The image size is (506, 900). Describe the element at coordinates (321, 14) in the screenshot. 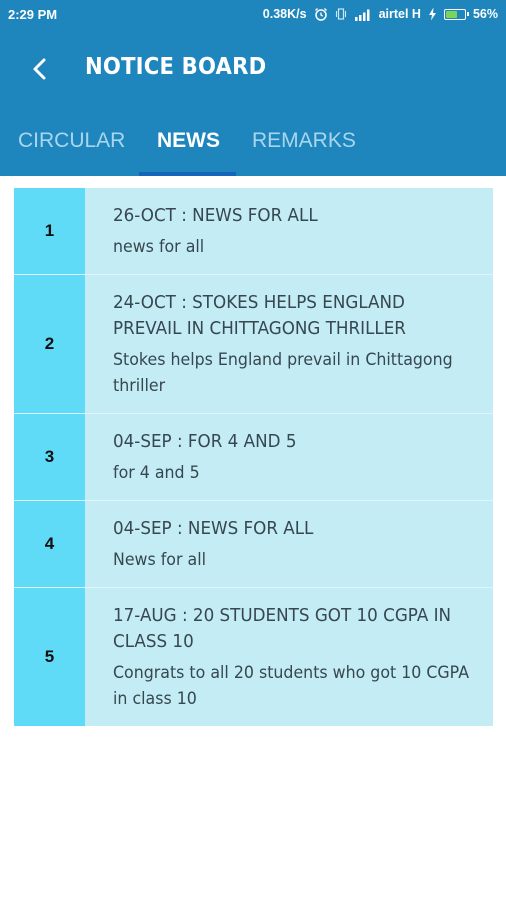

I see `alarm-icon` at that location.